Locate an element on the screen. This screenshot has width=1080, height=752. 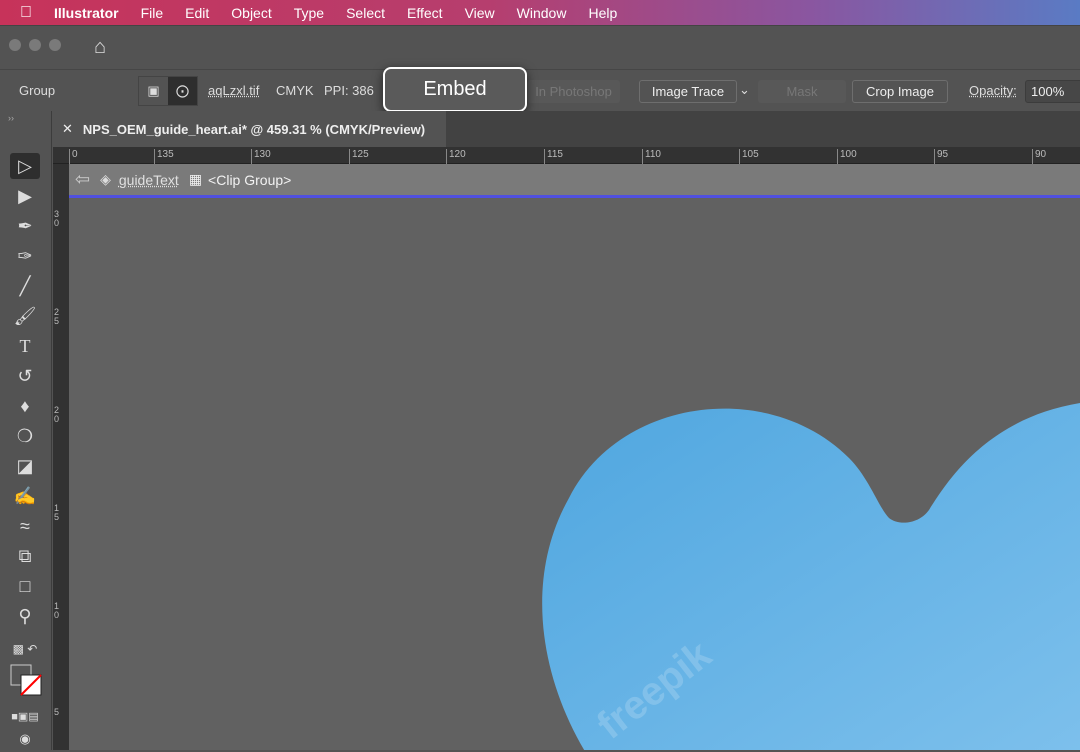
selection-tool-icon: ▷ is located at coordinates (25, 166).